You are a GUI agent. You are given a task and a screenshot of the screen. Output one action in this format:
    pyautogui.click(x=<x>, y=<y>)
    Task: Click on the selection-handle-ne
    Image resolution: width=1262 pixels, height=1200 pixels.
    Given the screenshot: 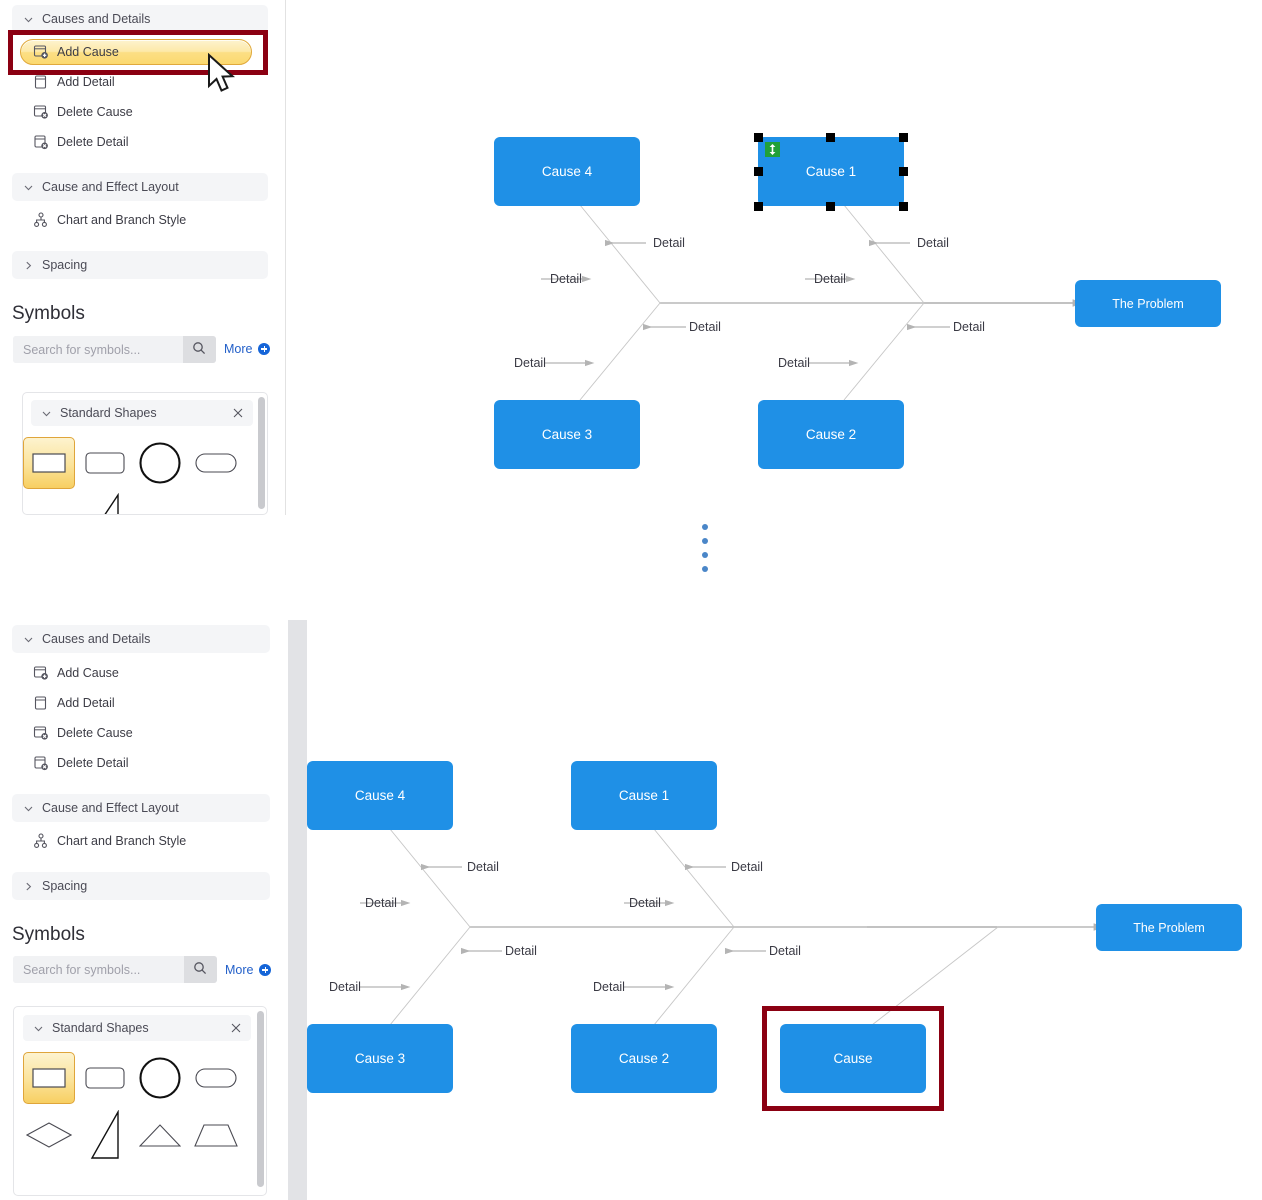 What is the action you would take?
    pyautogui.click(x=903, y=137)
    